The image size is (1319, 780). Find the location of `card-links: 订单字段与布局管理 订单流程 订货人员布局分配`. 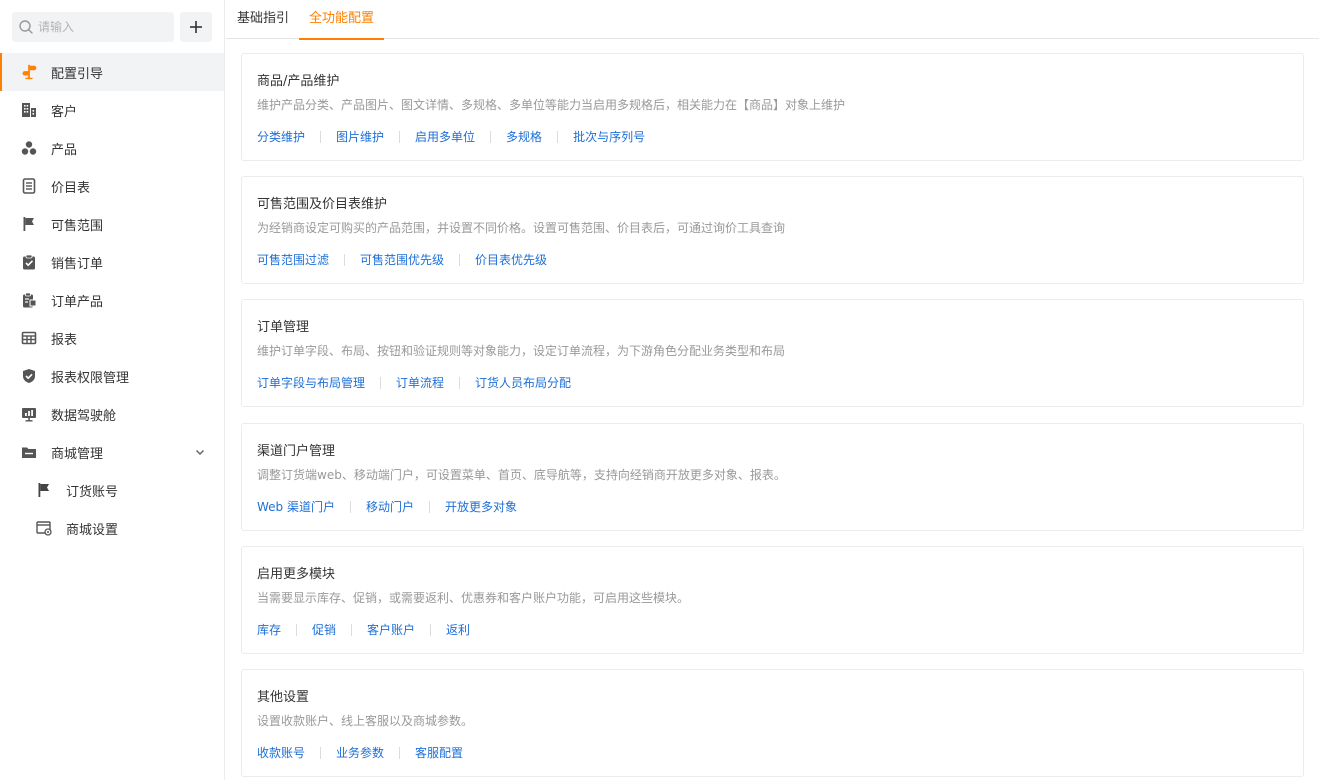

card-links: 订单字段与布局管理 订单流程 订货人员布局分配 is located at coordinates (414, 382).